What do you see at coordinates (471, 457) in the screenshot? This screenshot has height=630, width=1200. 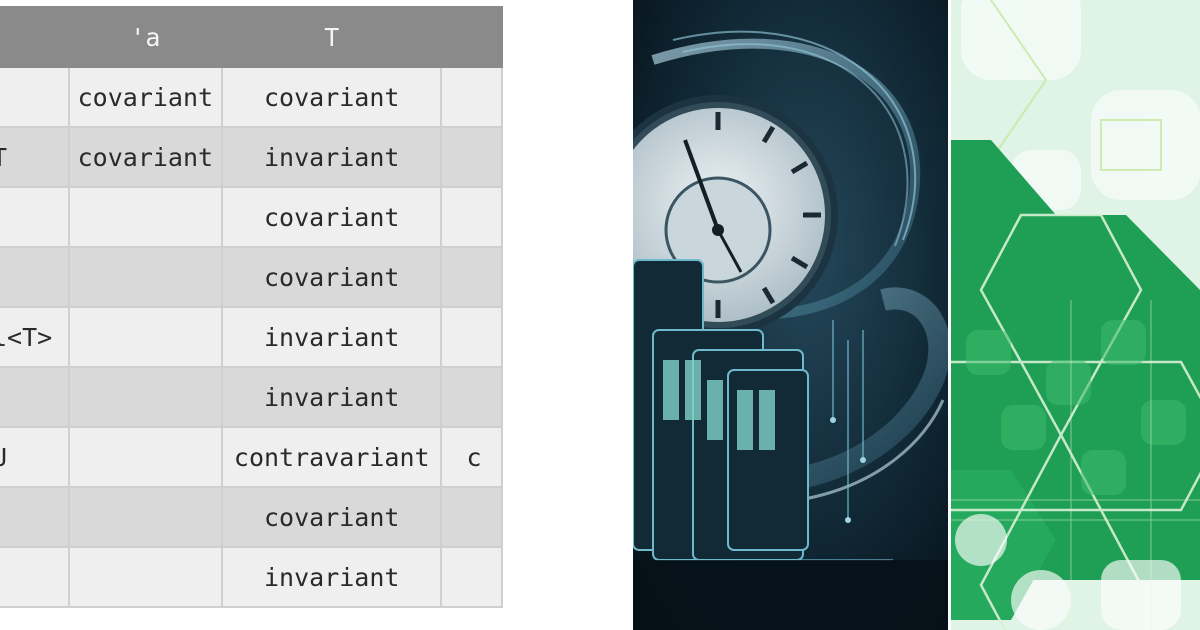 I see `cell-extra: c` at bounding box center [471, 457].